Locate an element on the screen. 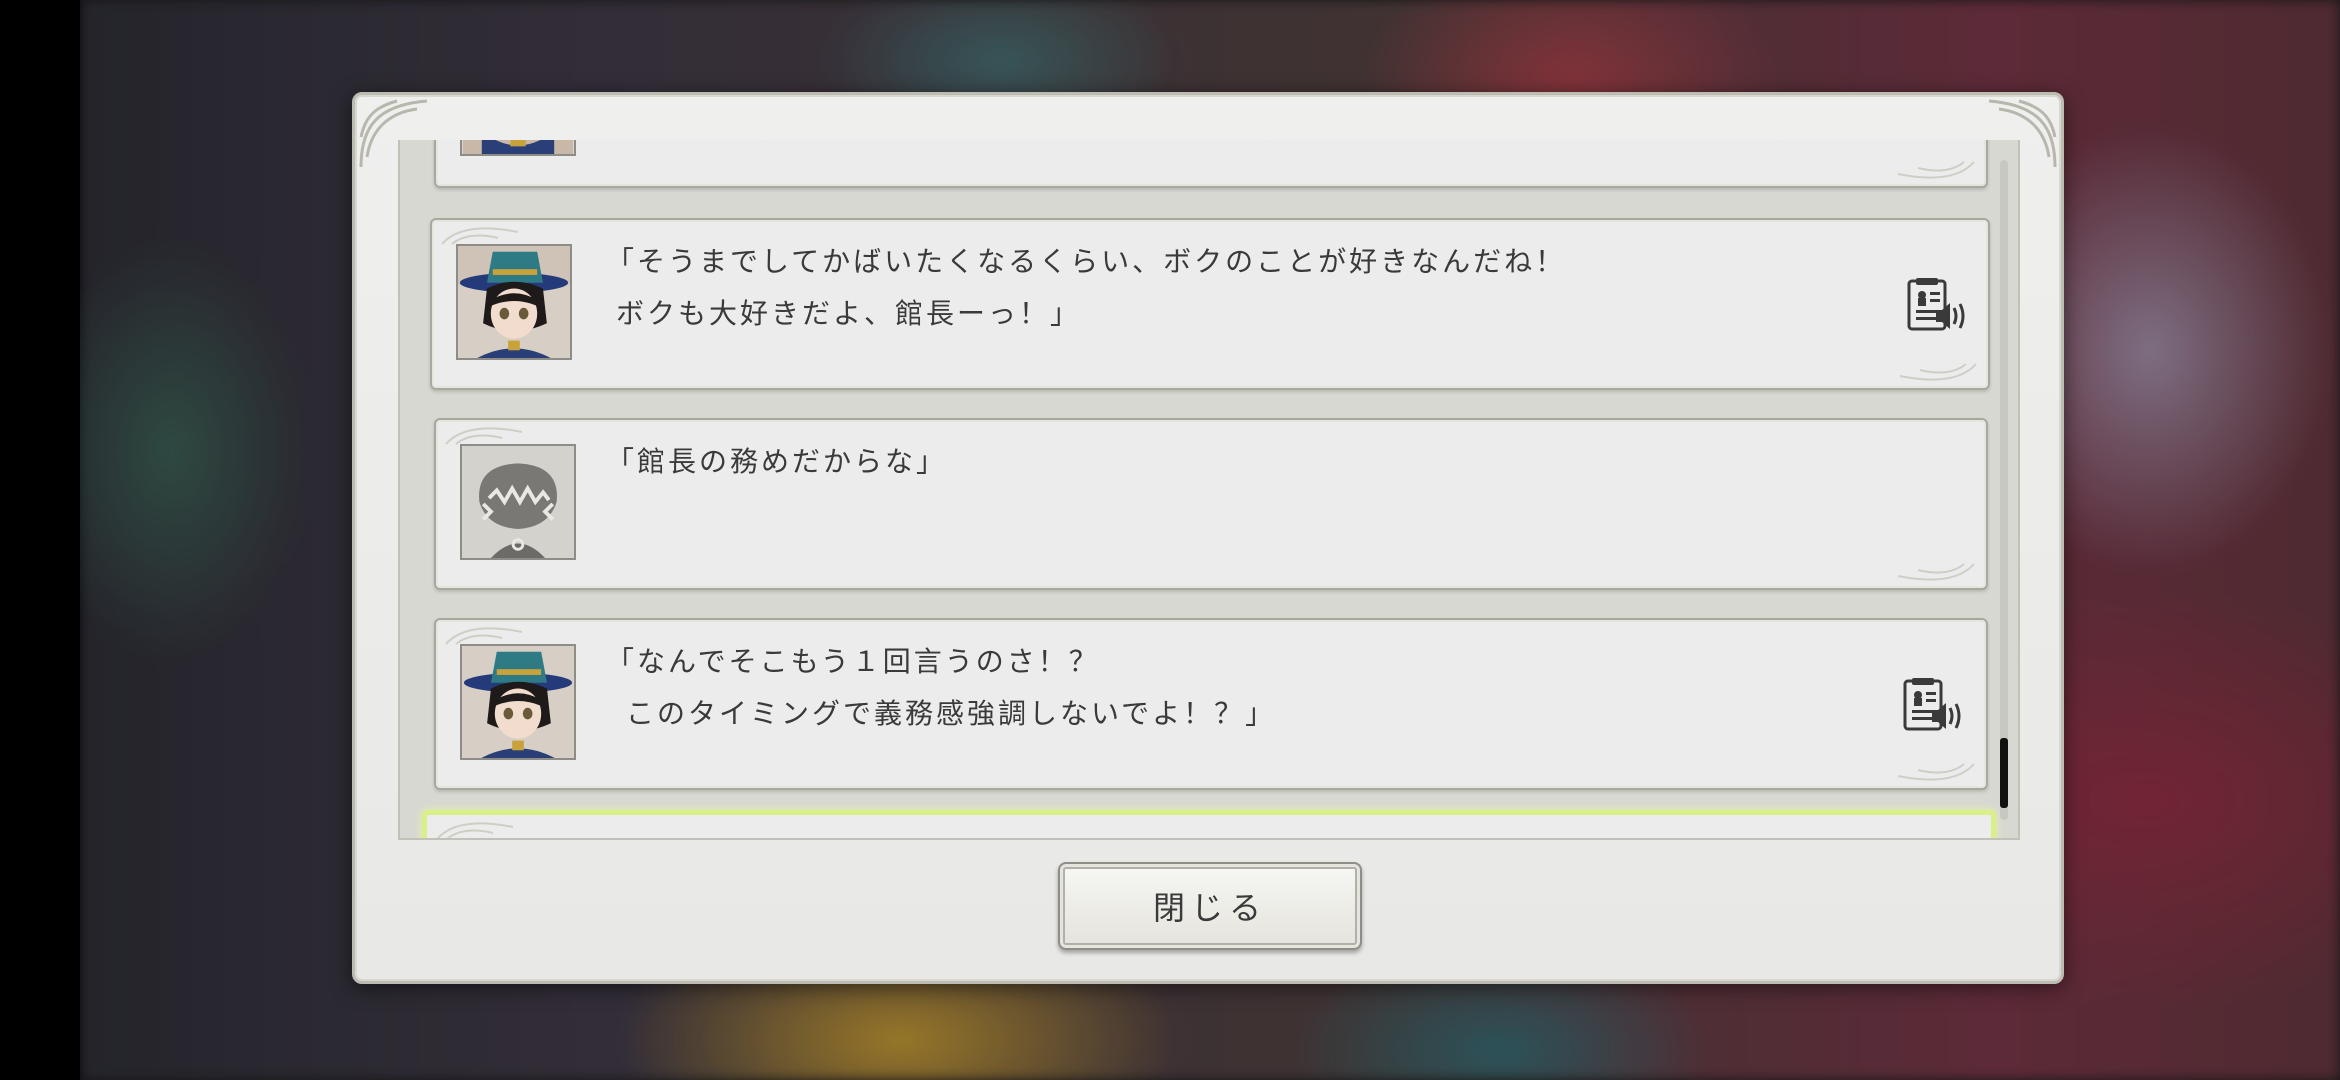 This screenshot has width=2340, height=1080. player-silhouette-icon is located at coordinates (518, 502).